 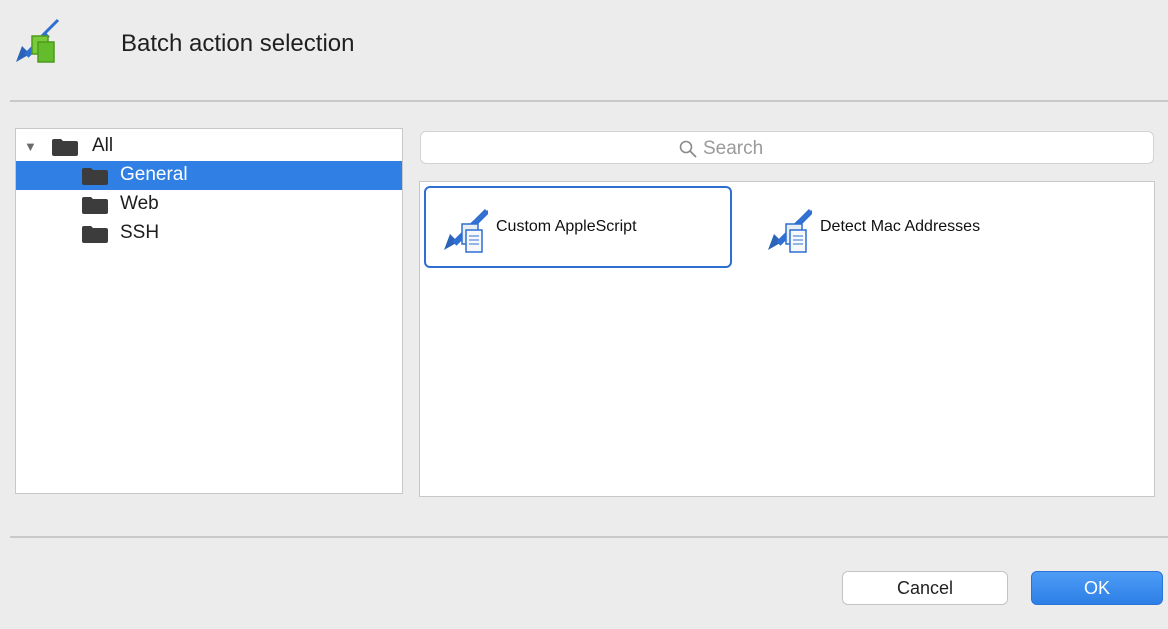 I want to click on ok-button: OK, so click(x=1097, y=588).